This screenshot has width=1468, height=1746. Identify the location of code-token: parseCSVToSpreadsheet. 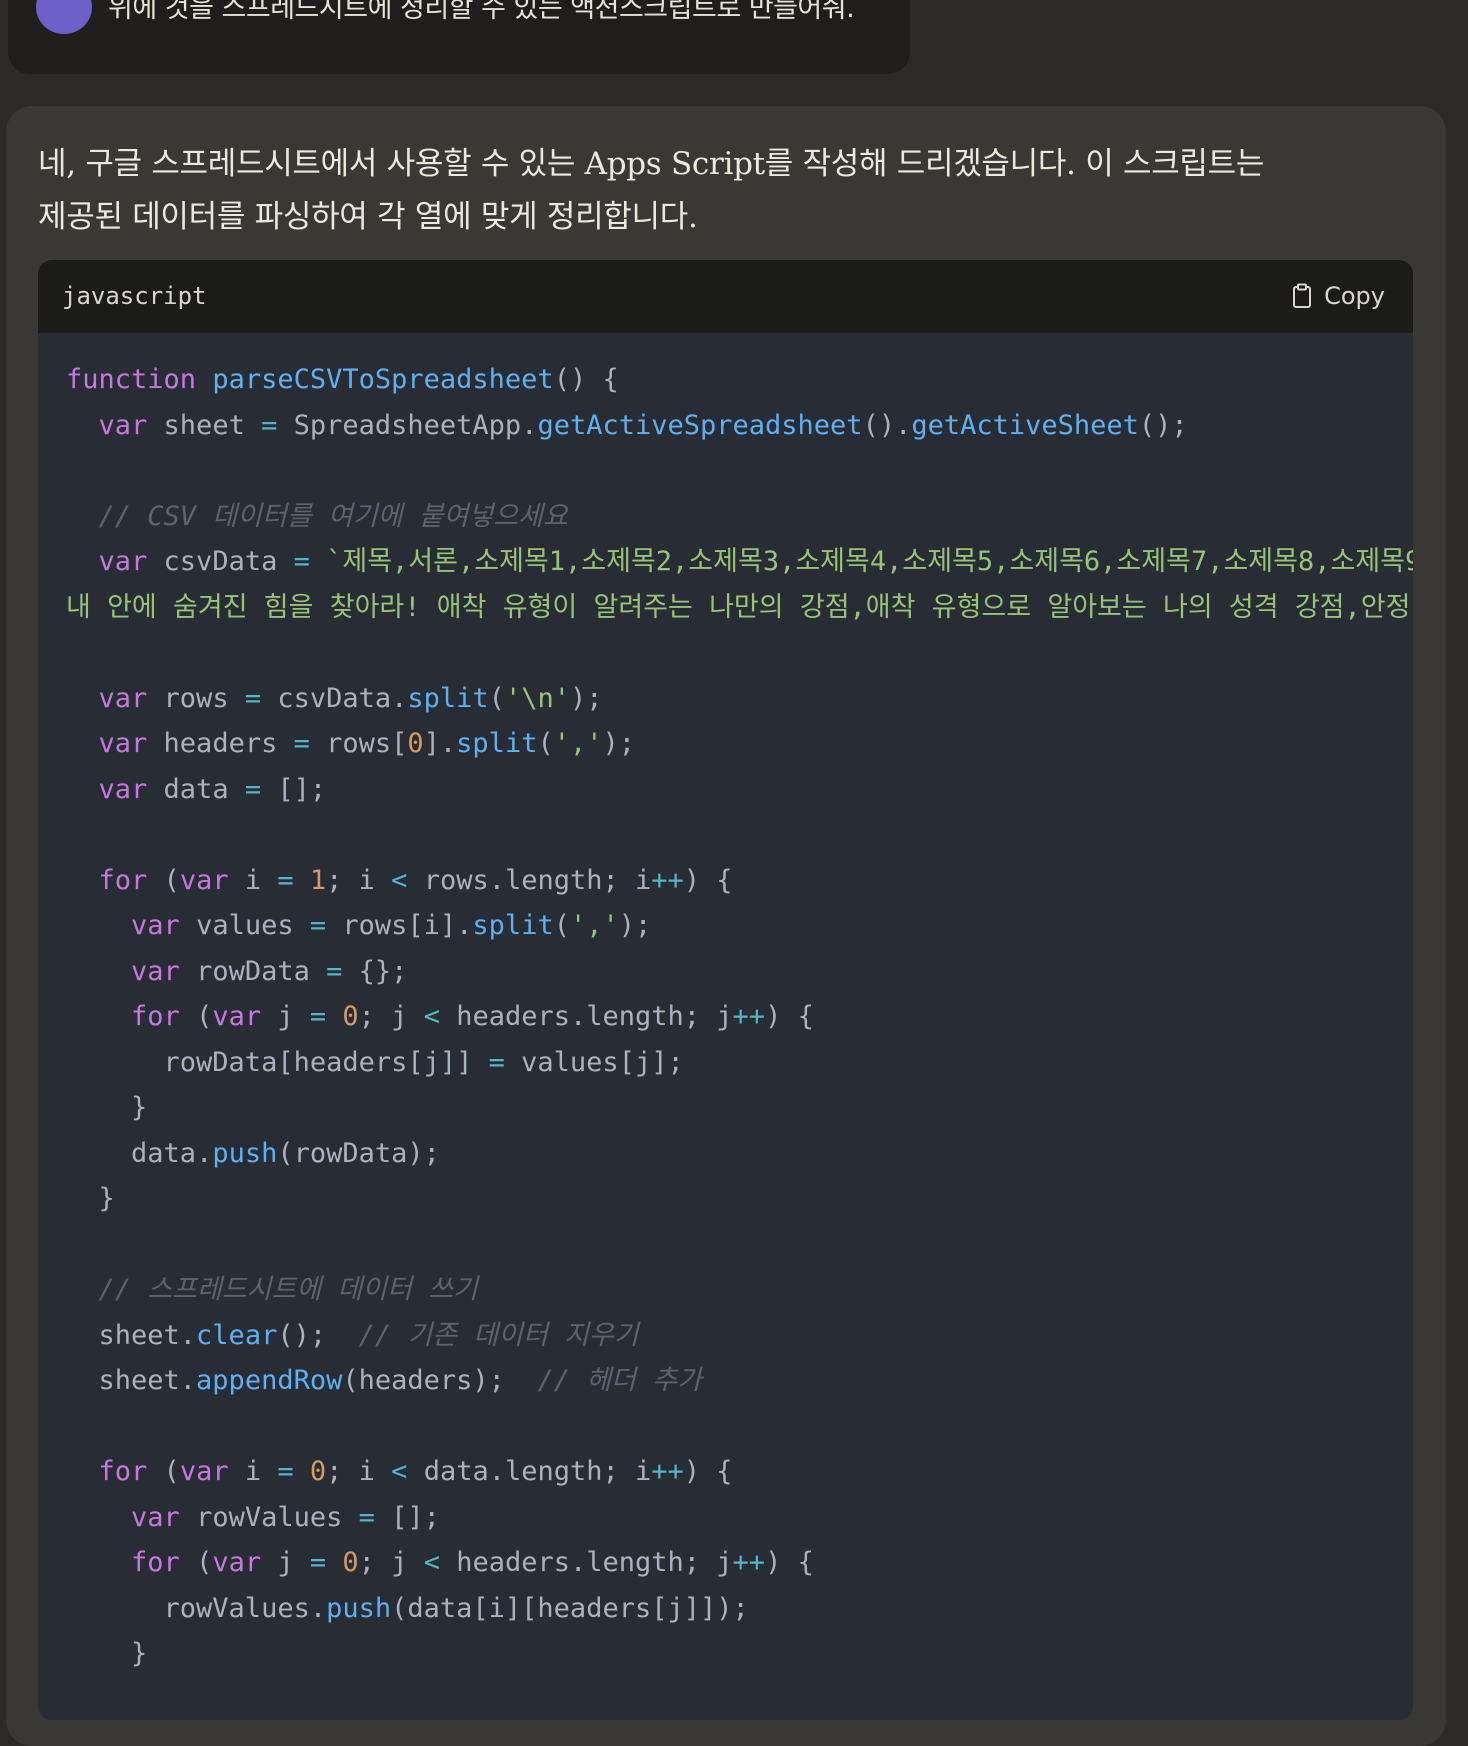
(383, 379).